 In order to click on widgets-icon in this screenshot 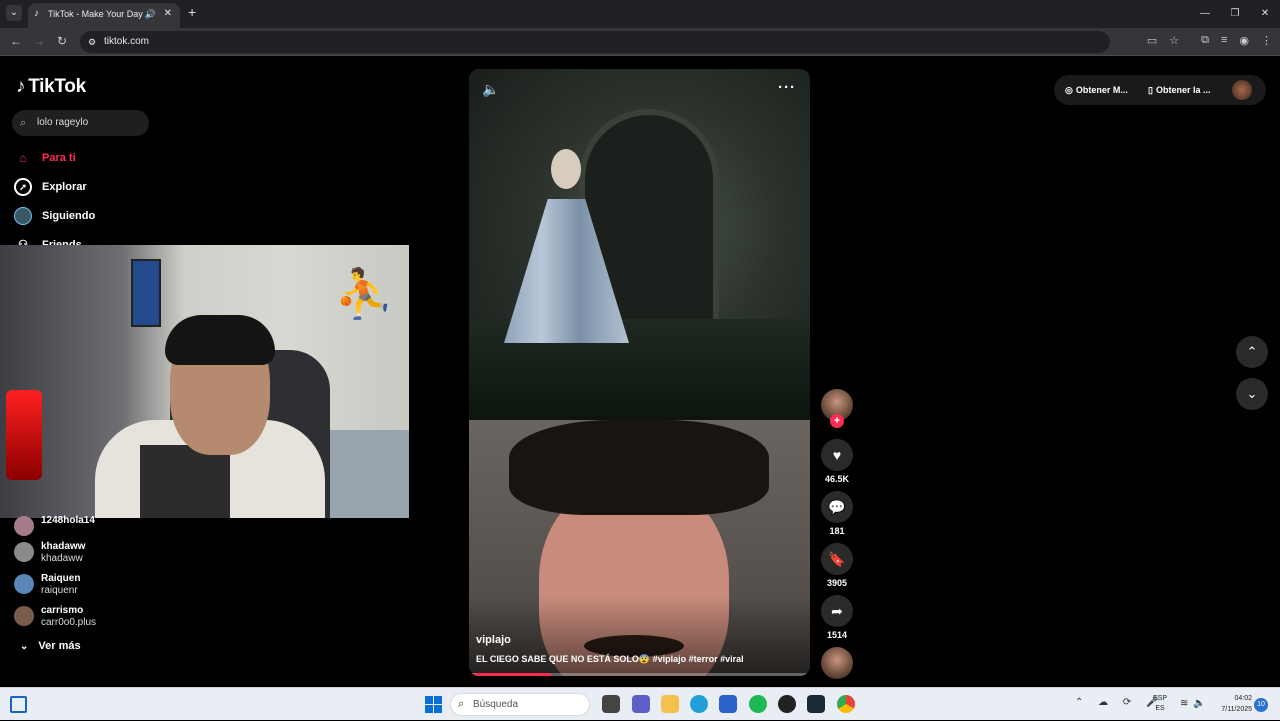, I will do `click(18, 704)`.